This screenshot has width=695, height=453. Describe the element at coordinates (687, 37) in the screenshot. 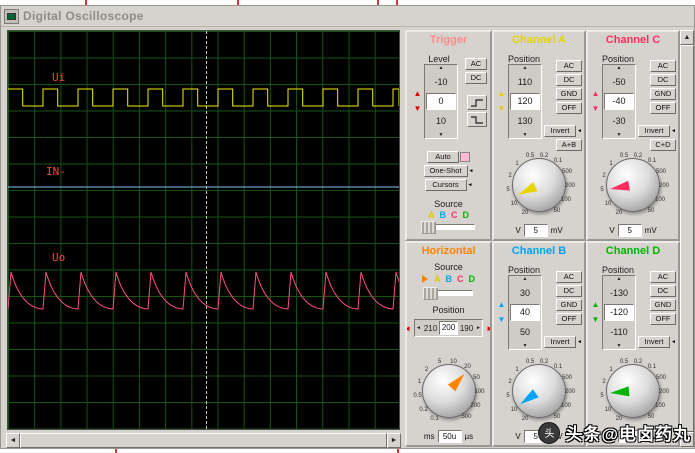

I see `scroll-up-icon: ▲` at that location.